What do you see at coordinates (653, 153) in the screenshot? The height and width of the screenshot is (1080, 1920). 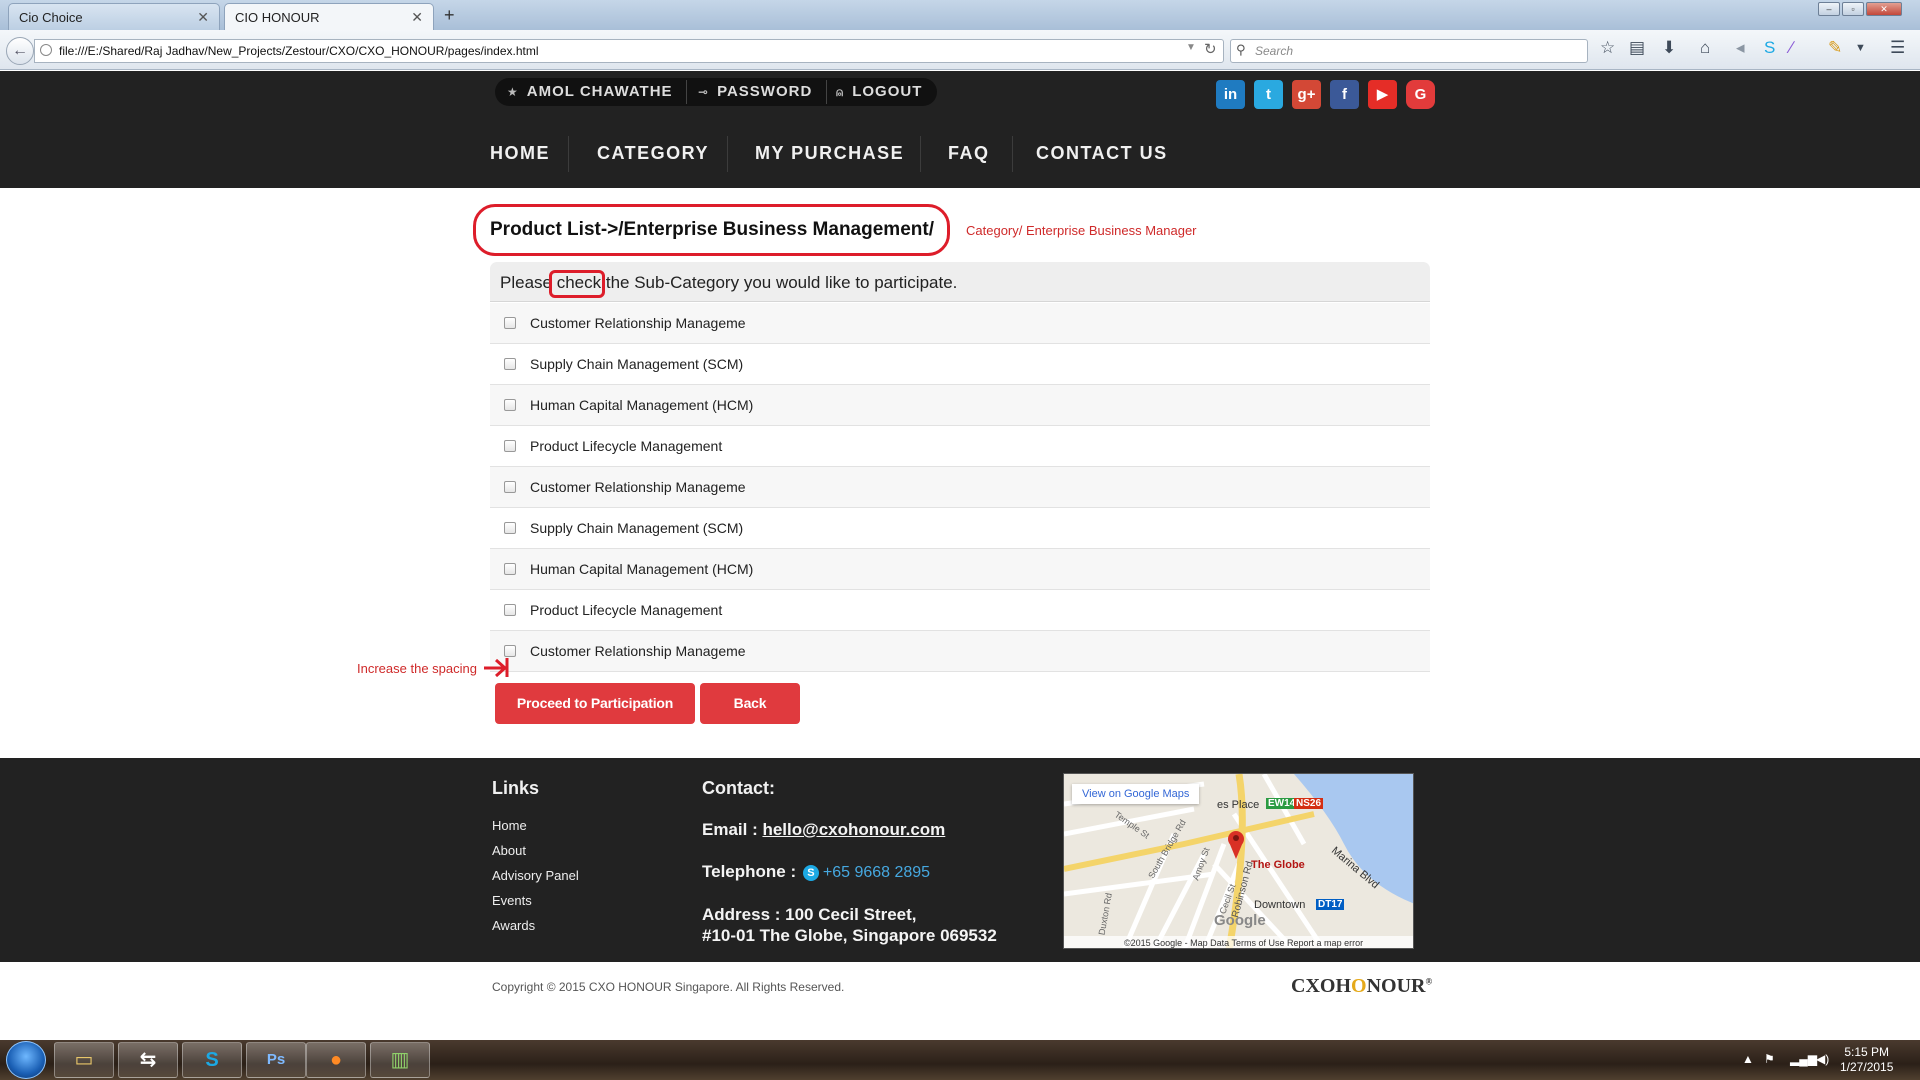 I see `nav-category: CATEGORY` at bounding box center [653, 153].